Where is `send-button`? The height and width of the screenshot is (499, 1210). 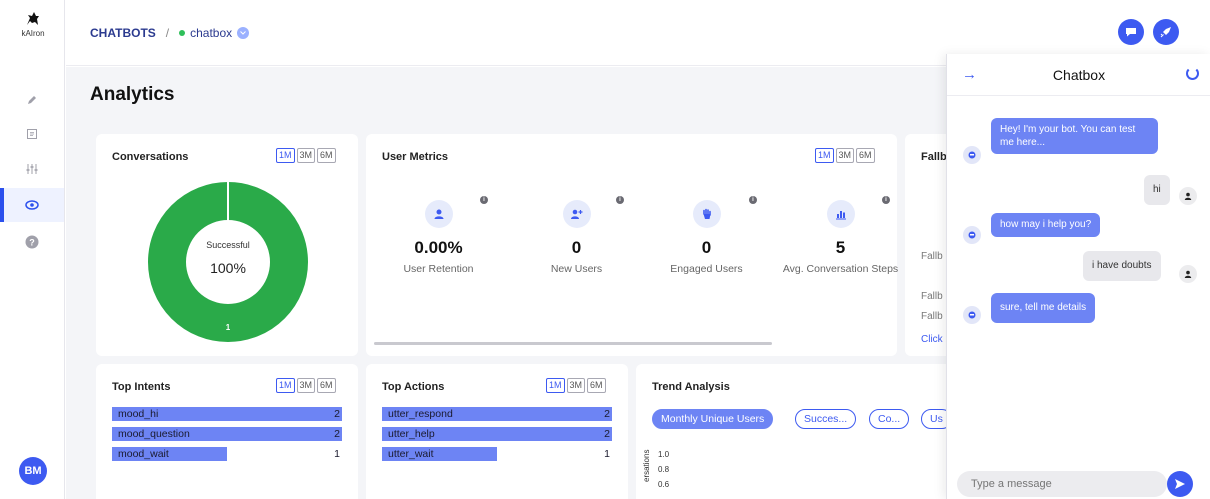 send-button is located at coordinates (1180, 484).